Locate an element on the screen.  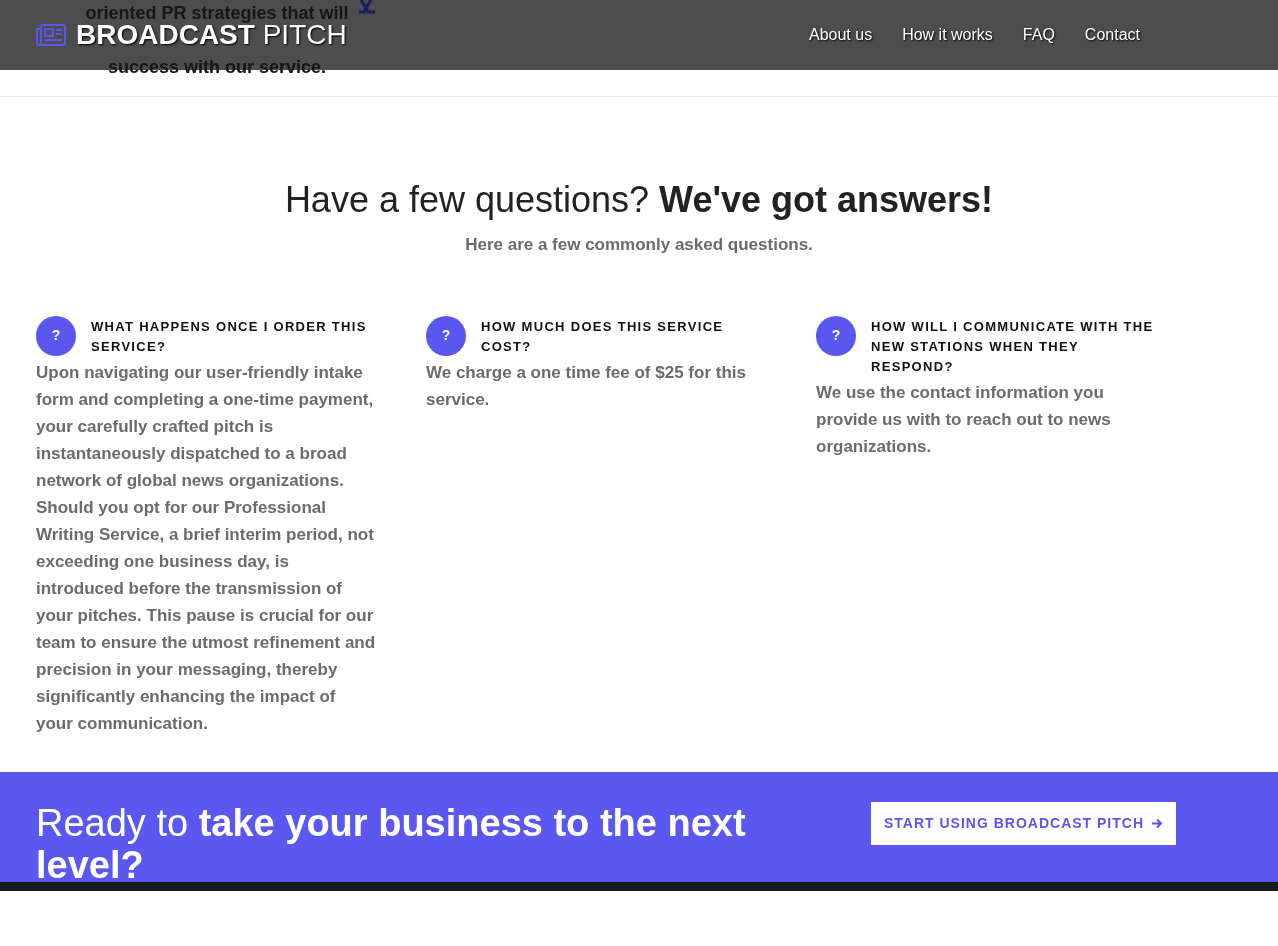
section-heading: Have a few questions? We've got answers! is located at coordinates (639, 200).